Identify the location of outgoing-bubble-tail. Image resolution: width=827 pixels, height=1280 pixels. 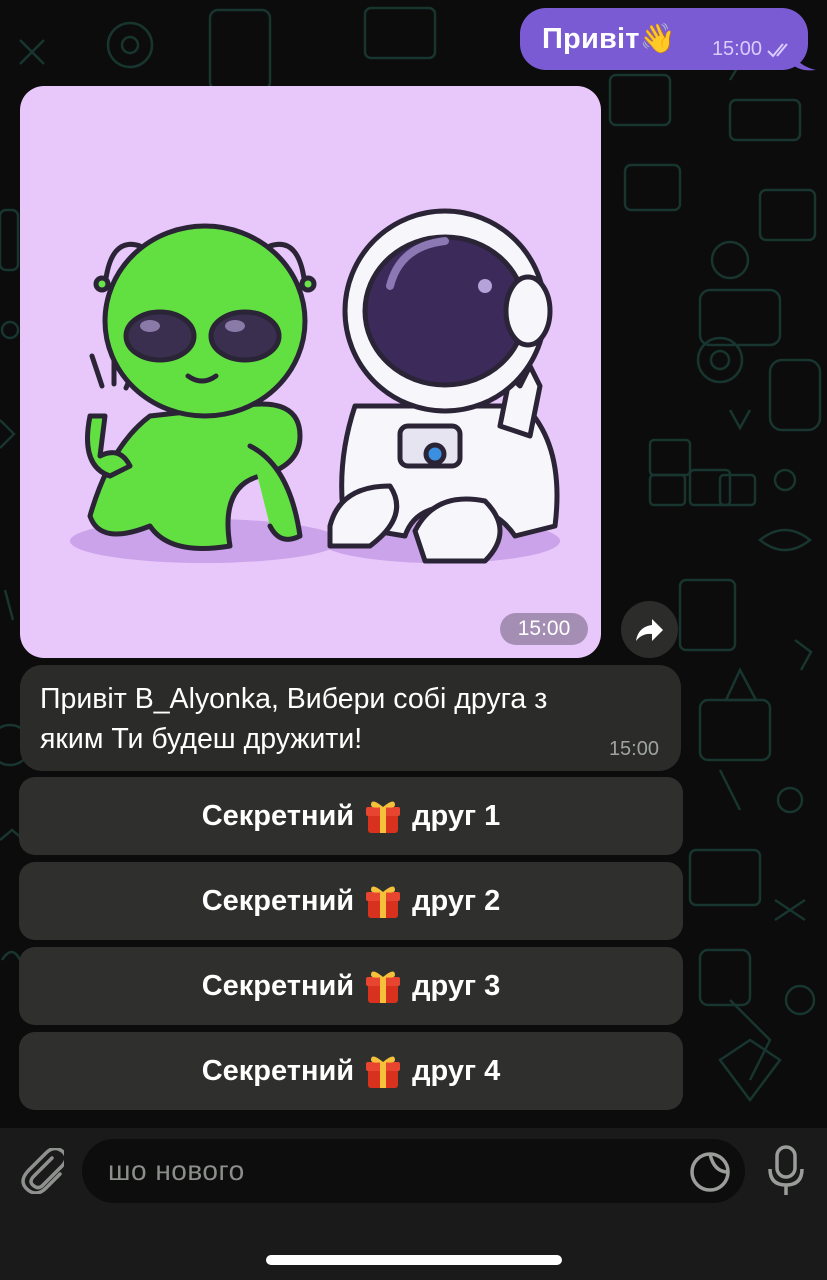
(804, 61).